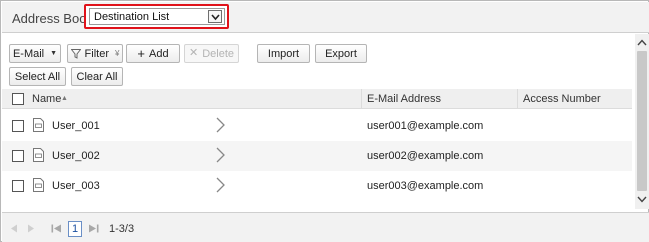  I want to click on row-name: User_001, so click(76, 126).